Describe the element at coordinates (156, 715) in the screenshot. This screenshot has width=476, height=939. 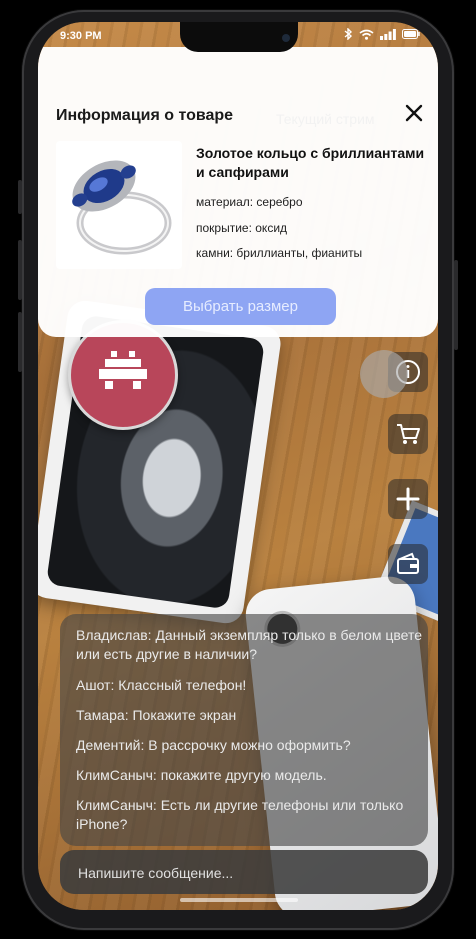
I see `chat-message: Тамара: Покажите экран` at that location.